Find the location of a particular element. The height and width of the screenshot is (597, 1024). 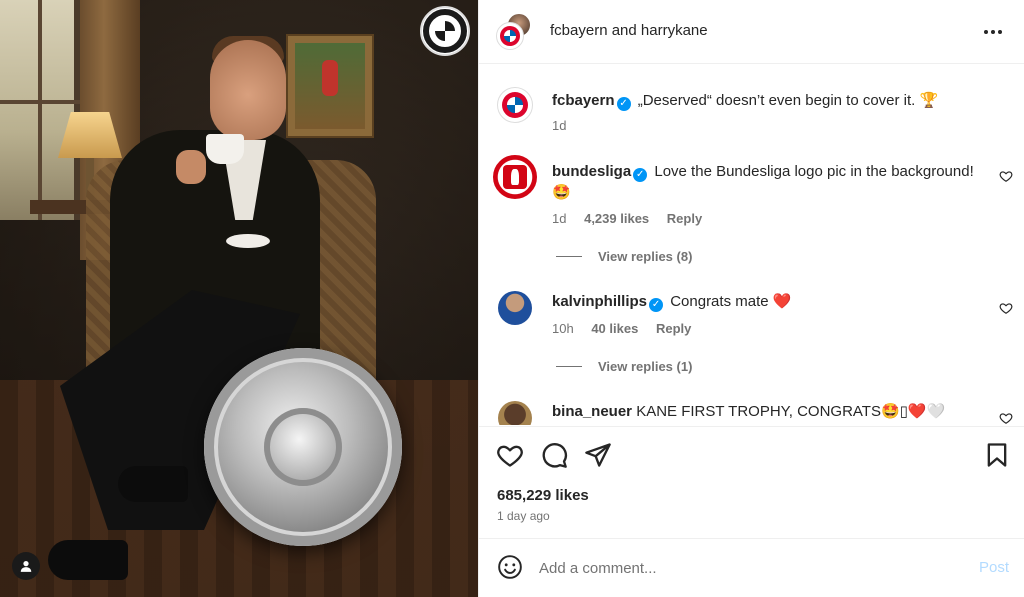

avatar-bundesliga is located at coordinates (515, 177).